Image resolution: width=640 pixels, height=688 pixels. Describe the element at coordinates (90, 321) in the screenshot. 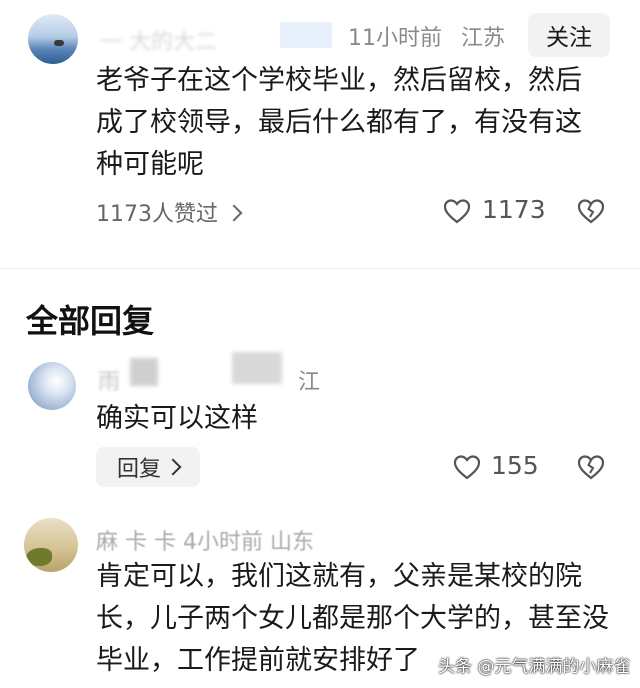

I see `section-title: 全部回复` at that location.